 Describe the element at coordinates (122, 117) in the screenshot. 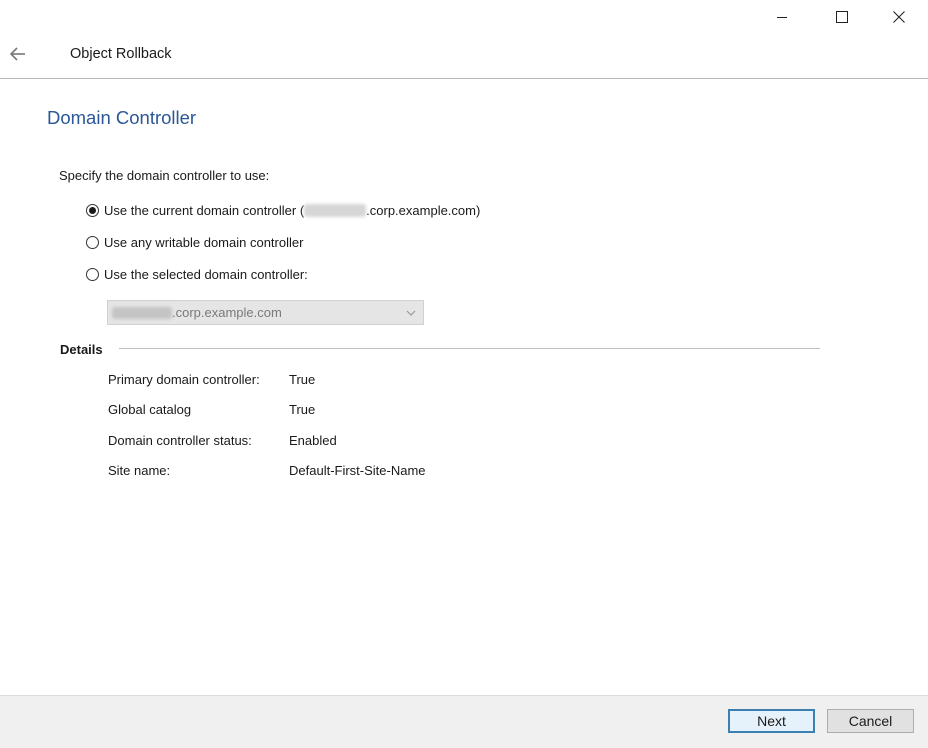

I see `page-title: Domain Controller` at that location.